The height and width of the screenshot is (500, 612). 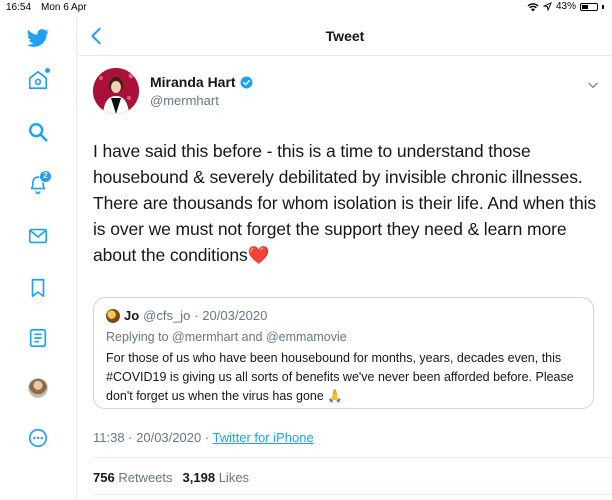 I want to click on messages-icon, so click(x=38, y=236).